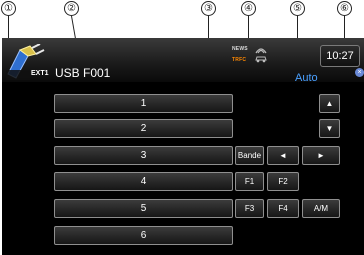  Describe the element at coordinates (297, 8) in the screenshot. I see `callout-5-number: ⑤` at that location.